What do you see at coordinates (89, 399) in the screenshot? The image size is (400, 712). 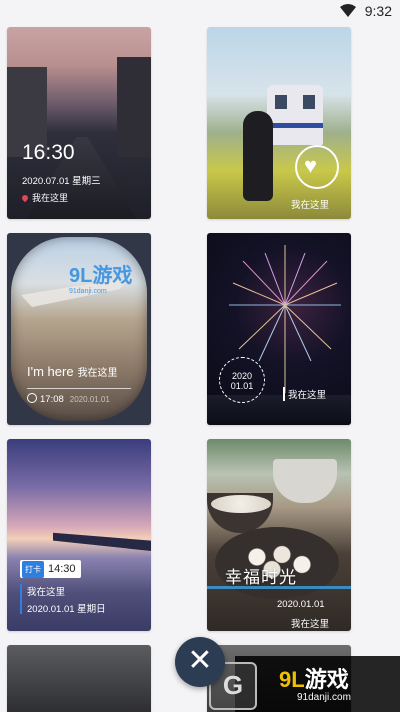 I see `date-label: 2020.01.01` at bounding box center [89, 399].